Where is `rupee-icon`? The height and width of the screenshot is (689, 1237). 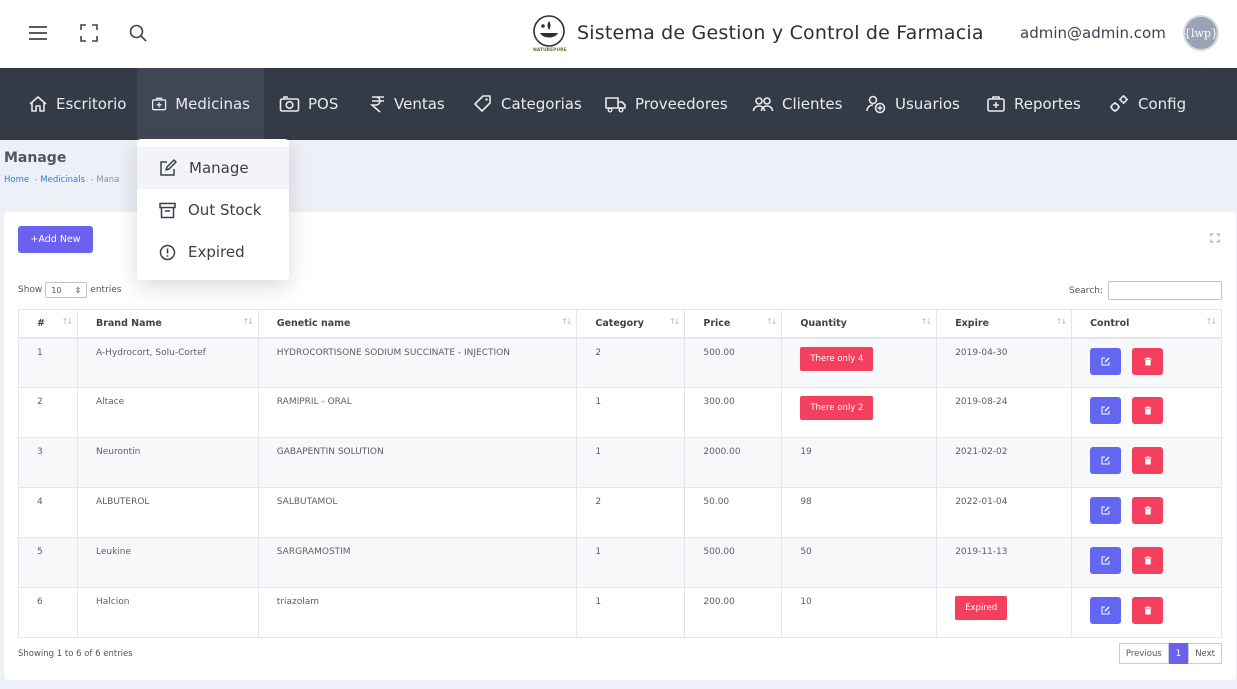 rupee-icon is located at coordinates (377, 104).